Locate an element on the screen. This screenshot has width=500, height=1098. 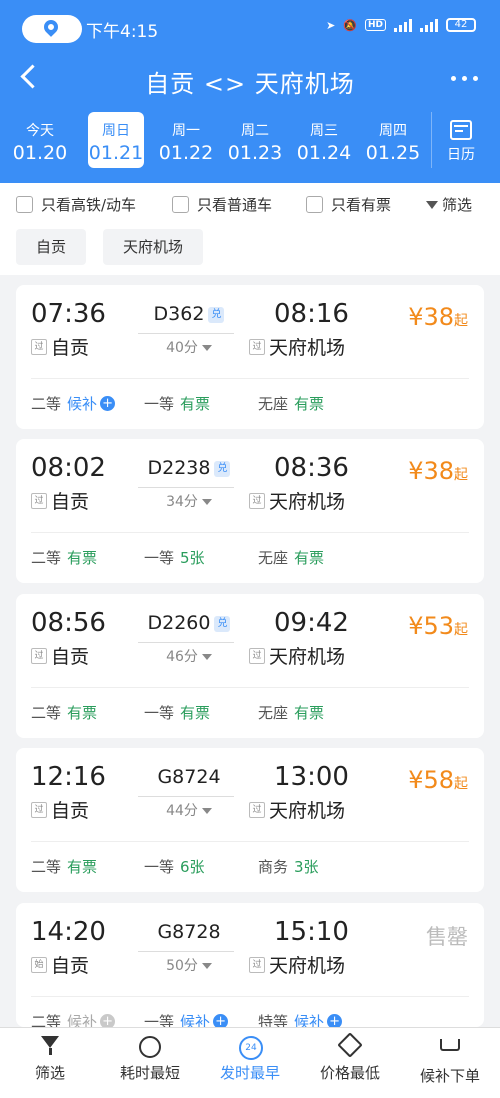
train-number: D2260 兑 is located at coordinates (189, 623).